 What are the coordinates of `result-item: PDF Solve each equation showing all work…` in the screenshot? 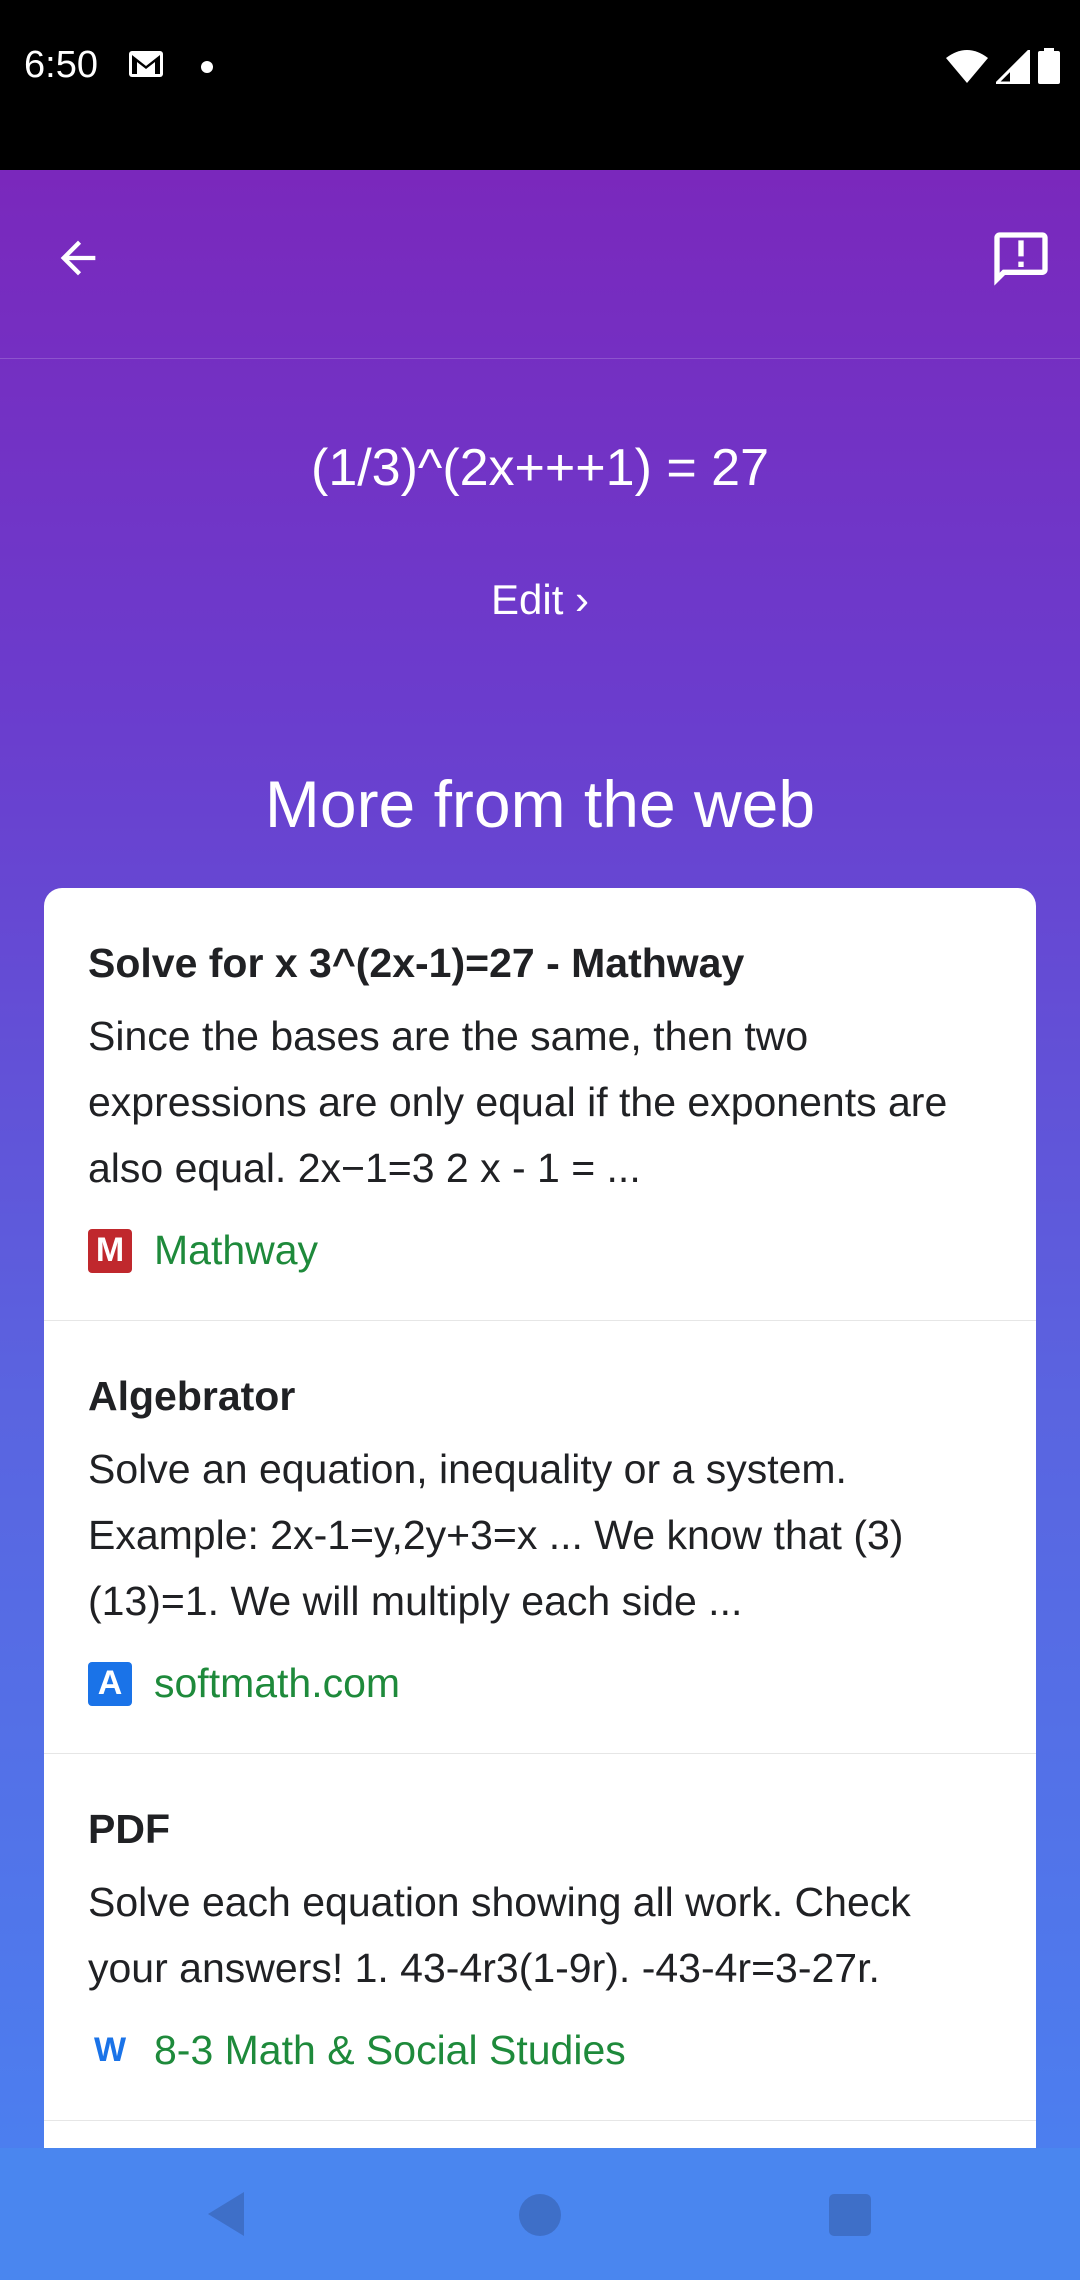 It's located at (540, 1937).